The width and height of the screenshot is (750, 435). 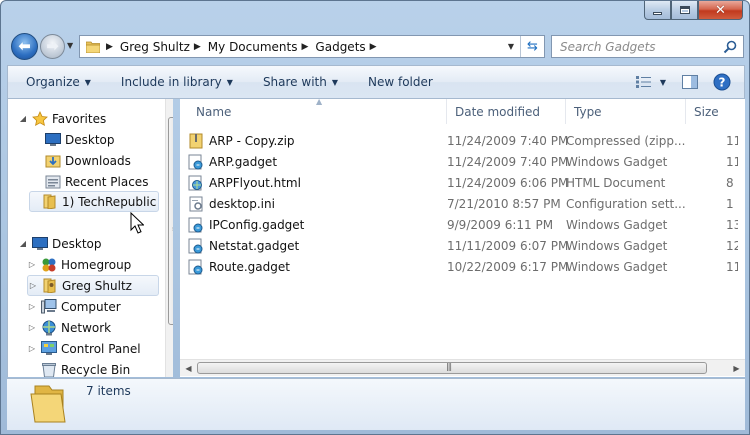 I want to click on tree-item-recent-places: Recent Places, so click(x=89, y=181).